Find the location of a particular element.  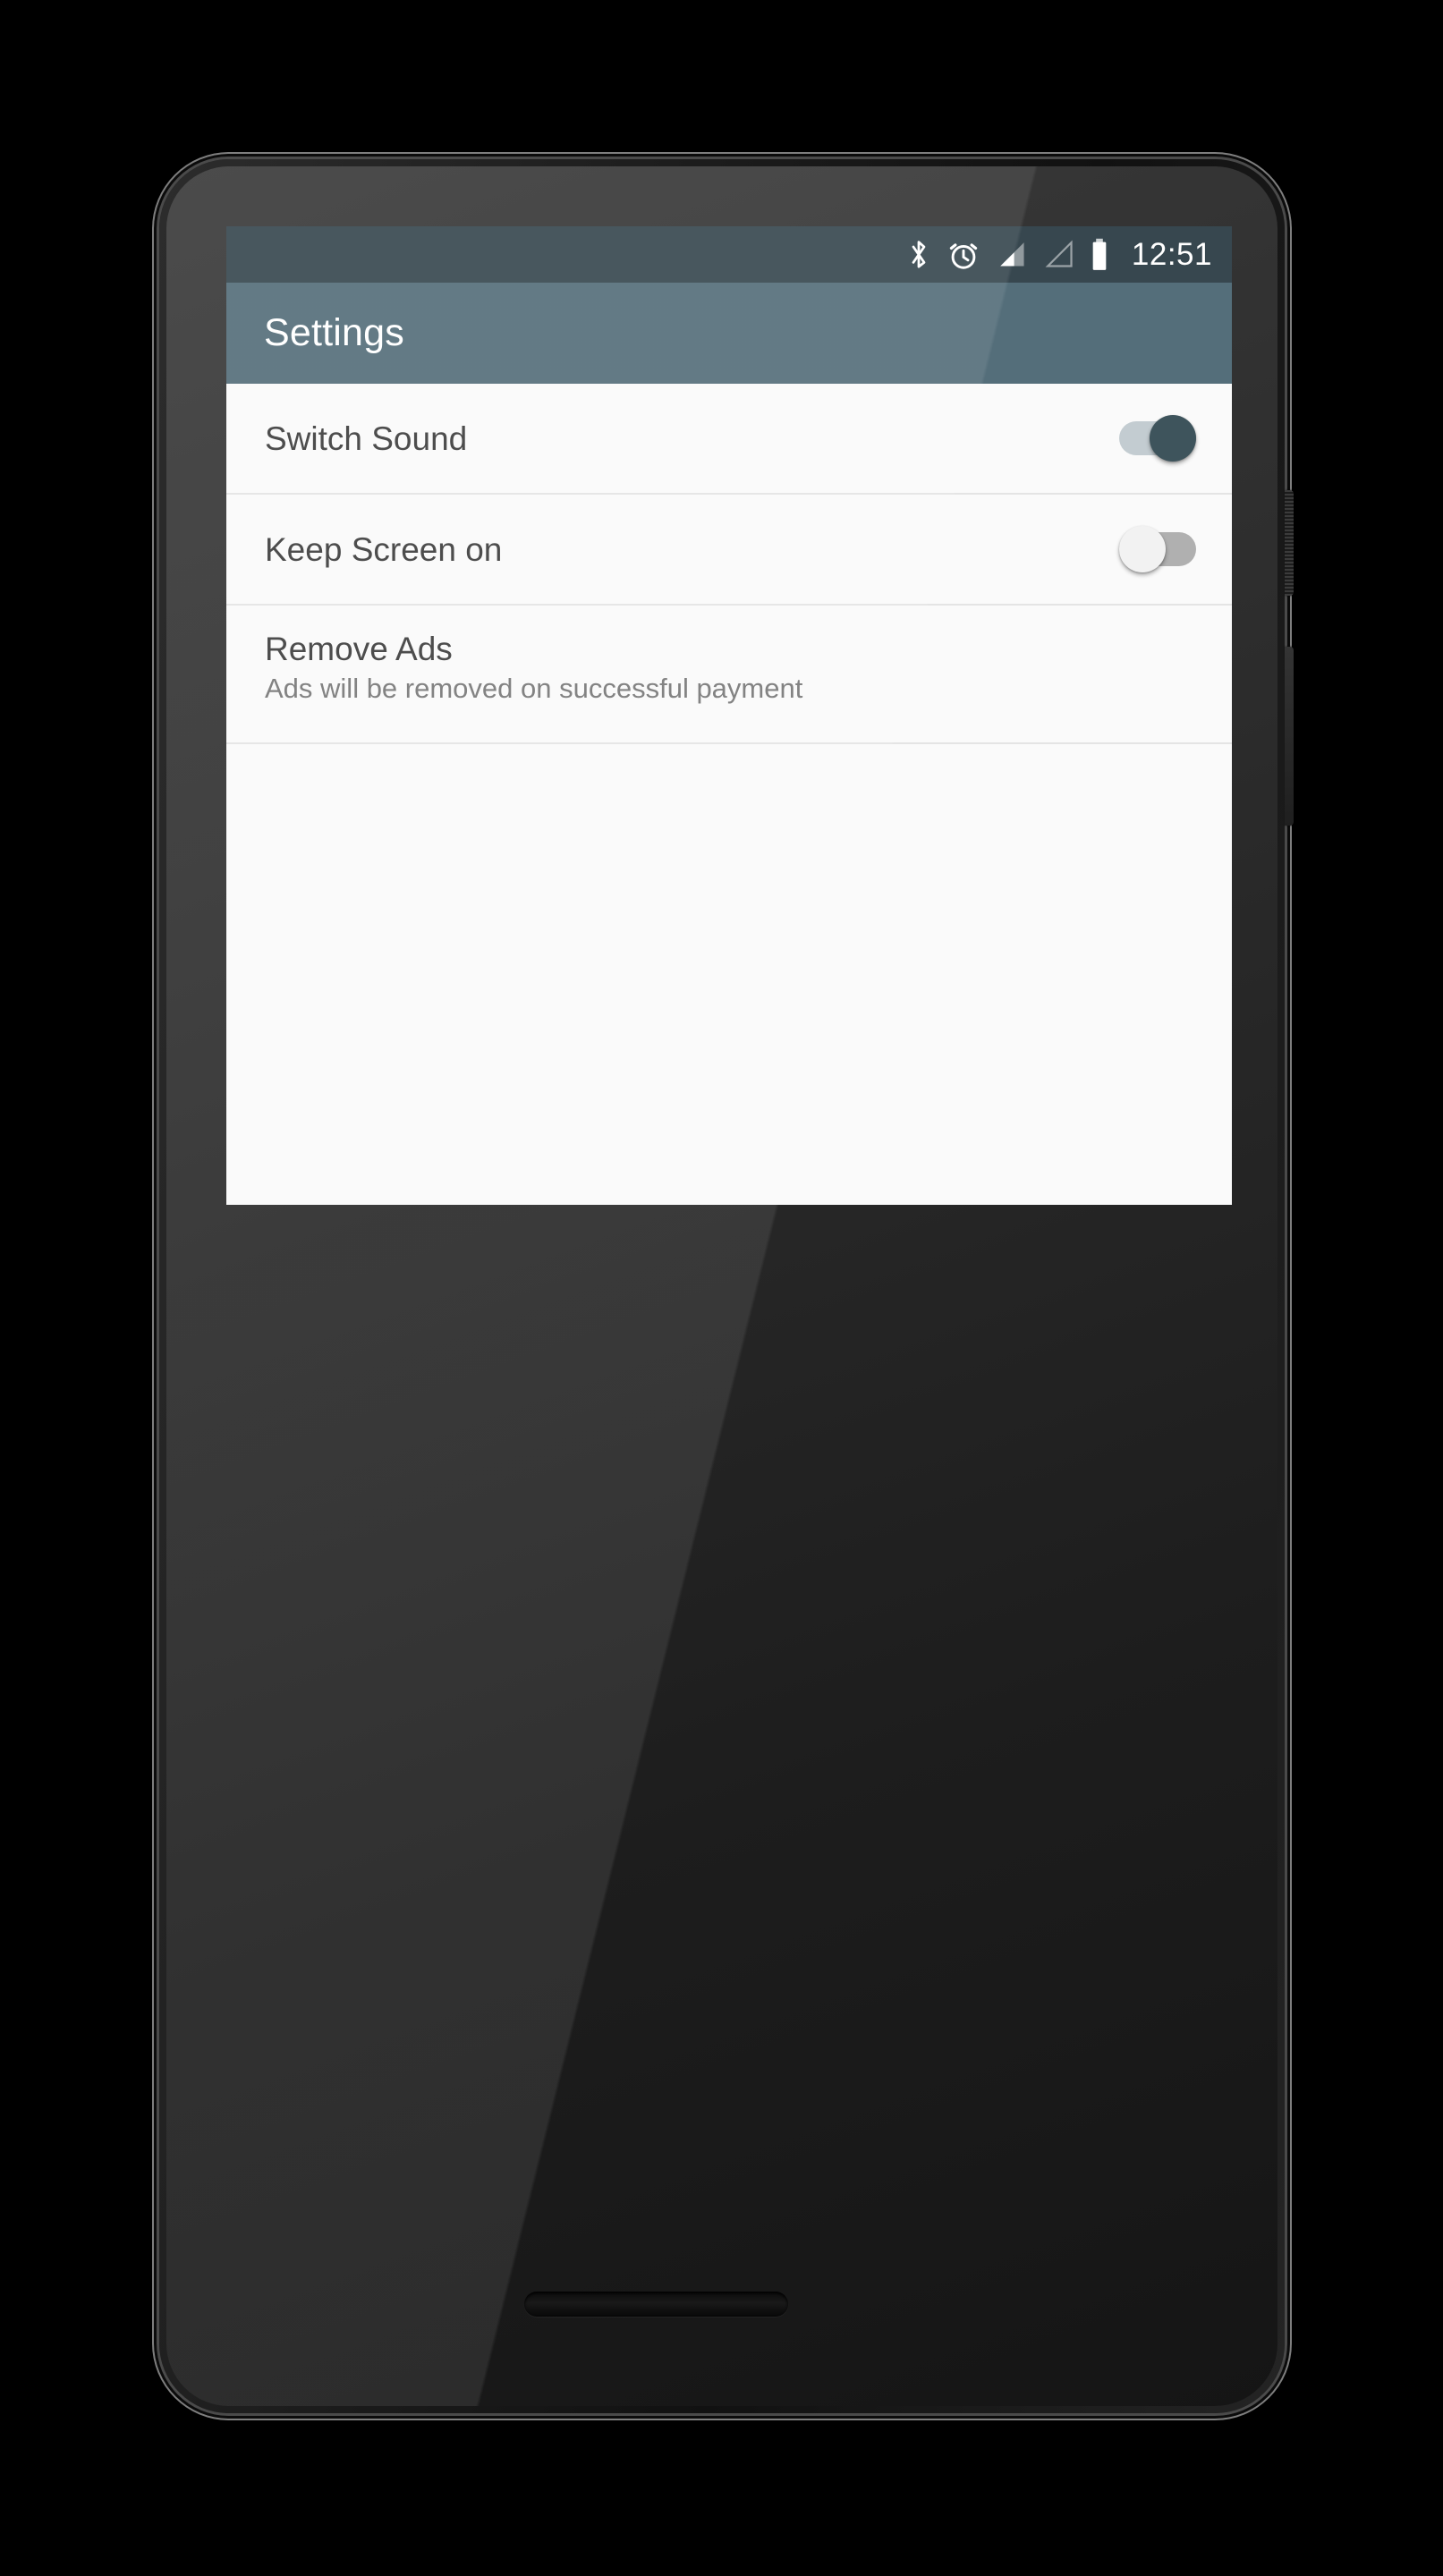

bottom-speaker-icon is located at coordinates (656, 2304).